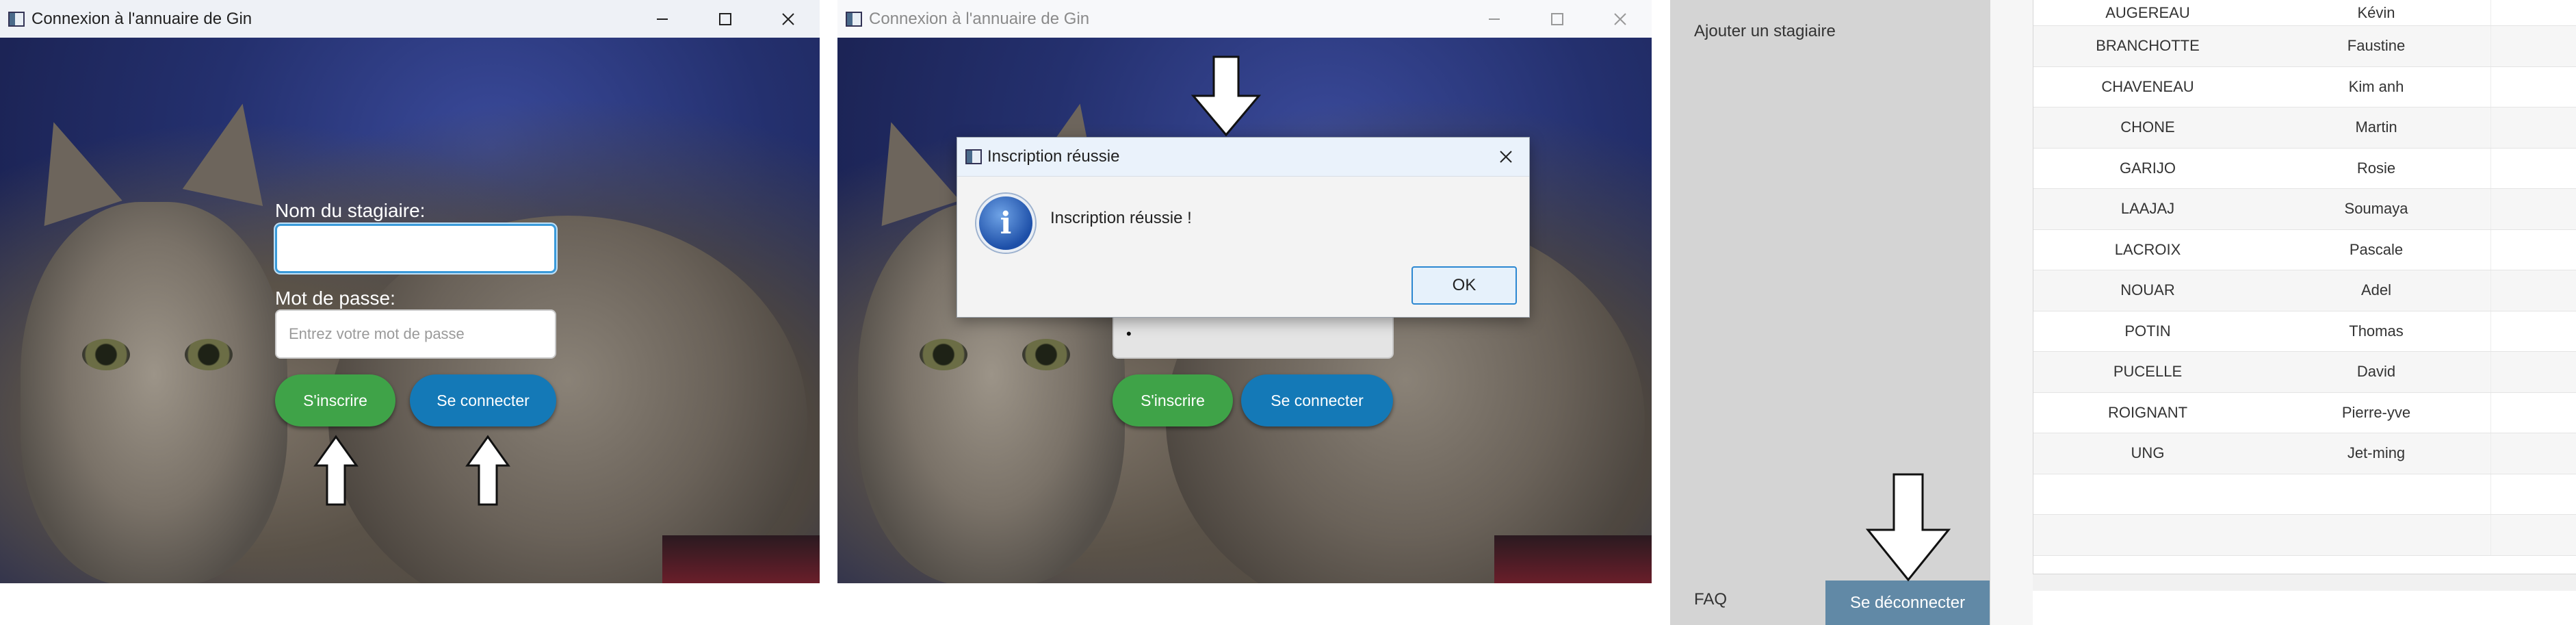  I want to click on last-name-cell: UNG, so click(2148, 453).